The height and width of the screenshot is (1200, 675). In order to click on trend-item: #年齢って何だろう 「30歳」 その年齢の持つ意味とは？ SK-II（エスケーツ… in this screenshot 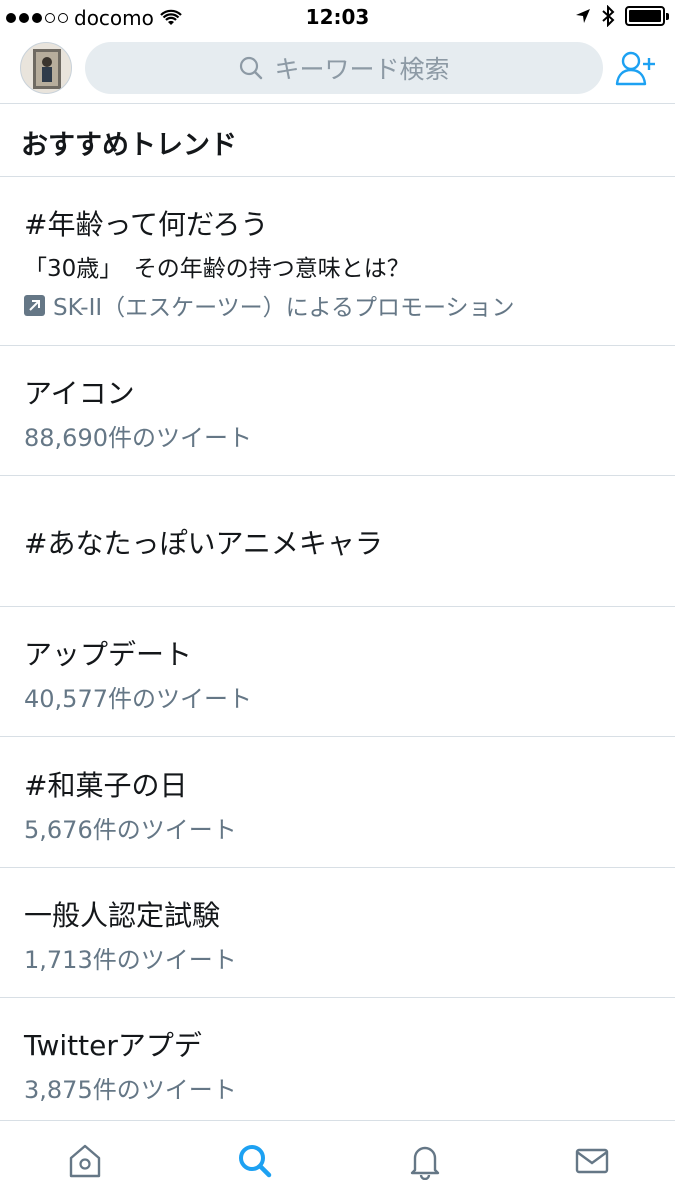, I will do `click(337, 261)`.